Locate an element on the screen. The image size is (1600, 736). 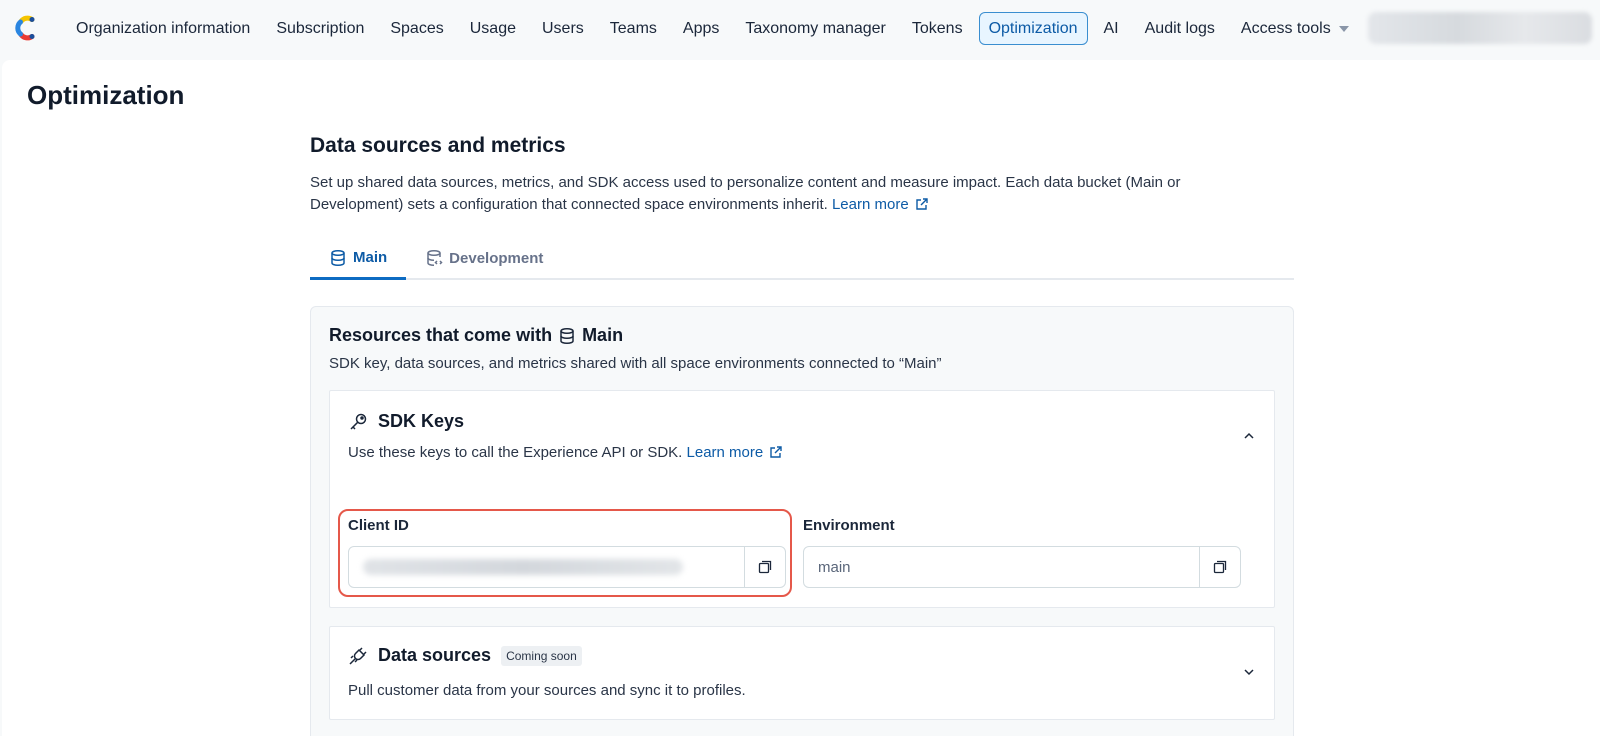
nav-item-label: Taxonomy manager is located at coordinates (815, 28).